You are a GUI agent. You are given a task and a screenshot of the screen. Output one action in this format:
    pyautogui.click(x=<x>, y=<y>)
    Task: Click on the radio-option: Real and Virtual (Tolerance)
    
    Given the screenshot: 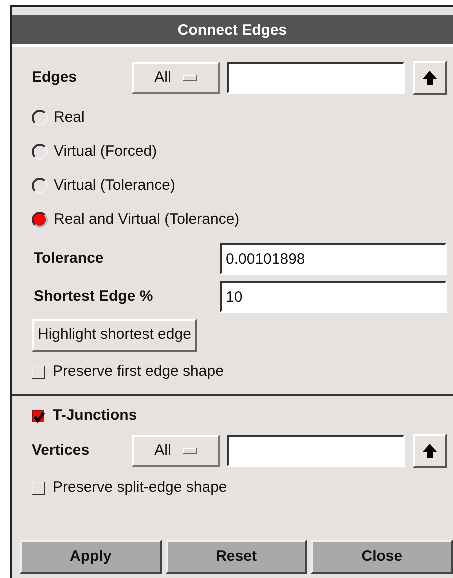 What is the action you would take?
    pyautogui.click(x=232, y=220)
    